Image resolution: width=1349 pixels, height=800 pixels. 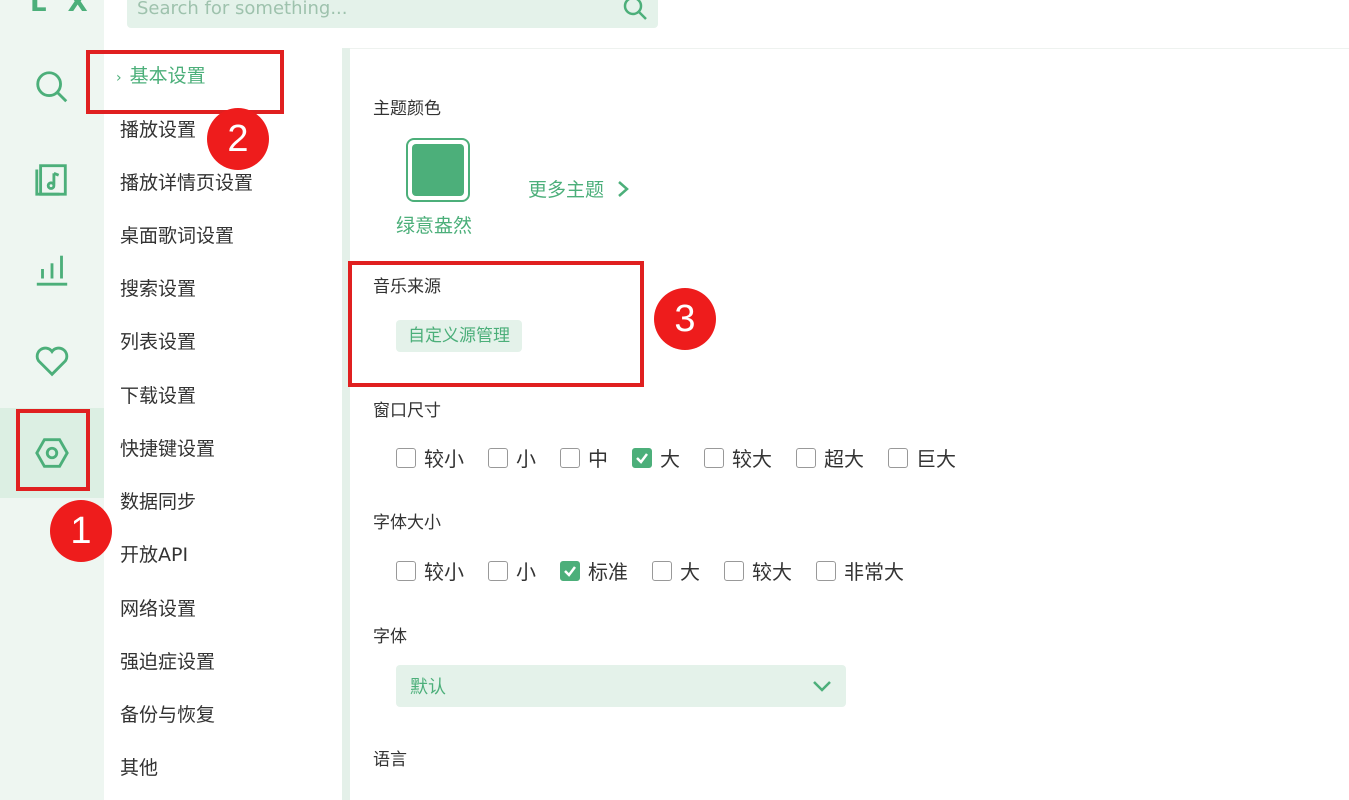 What do you see at coordinates (167, 715) in the screenshot?
I see `nav-item-backup: 备份与恢复` at bounding box center [167, 715].